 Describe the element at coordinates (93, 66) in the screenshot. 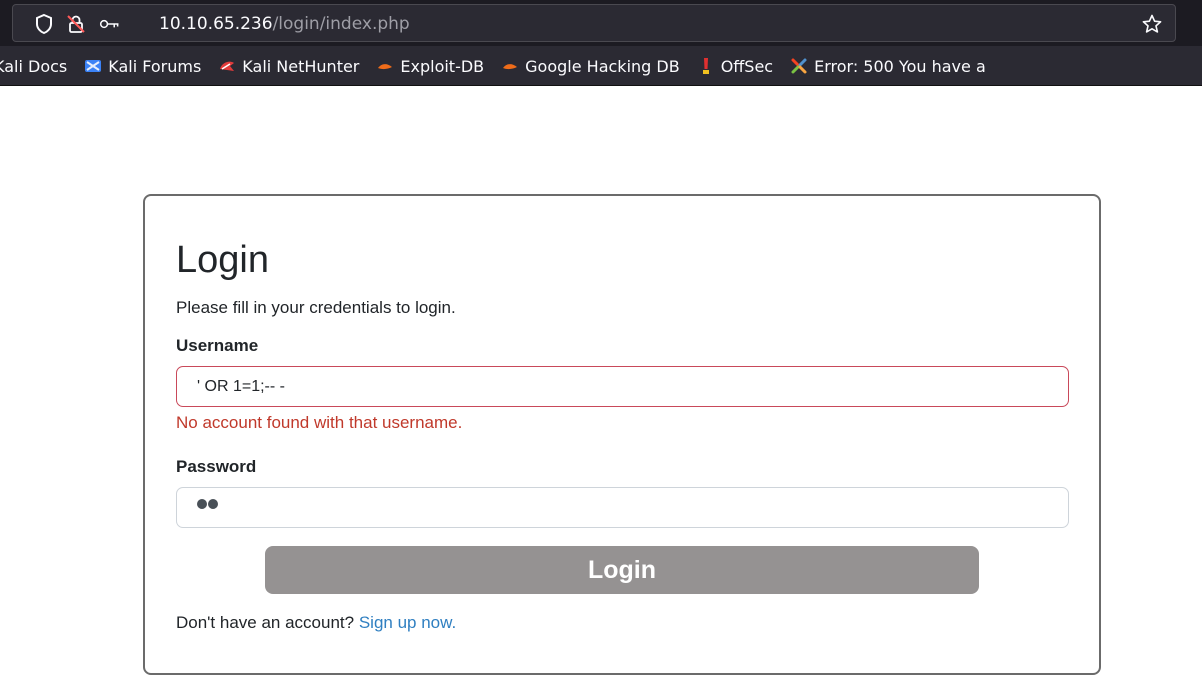

I see `kali-forums-icon` at that location.